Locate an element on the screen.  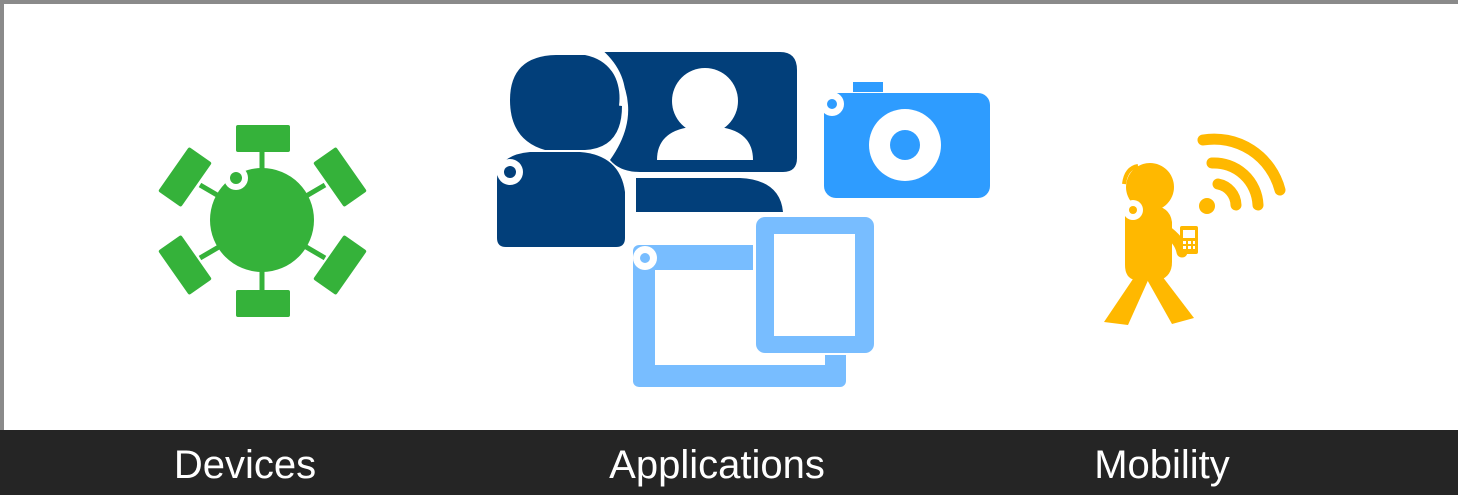
network-hub-icon is located at coordinates (262, 221).